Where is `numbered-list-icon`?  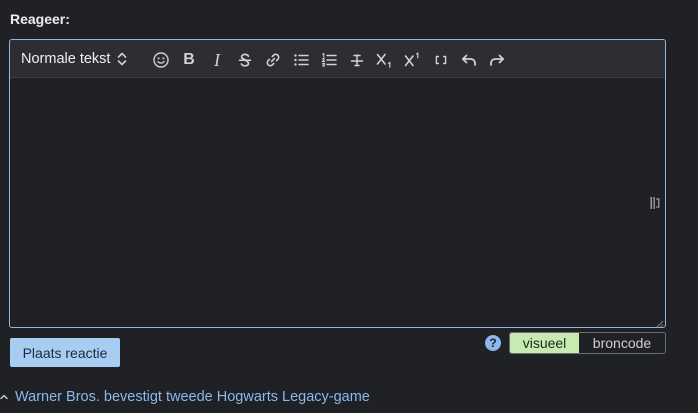 numbered-list-icon is located at coordinates (329, 60).